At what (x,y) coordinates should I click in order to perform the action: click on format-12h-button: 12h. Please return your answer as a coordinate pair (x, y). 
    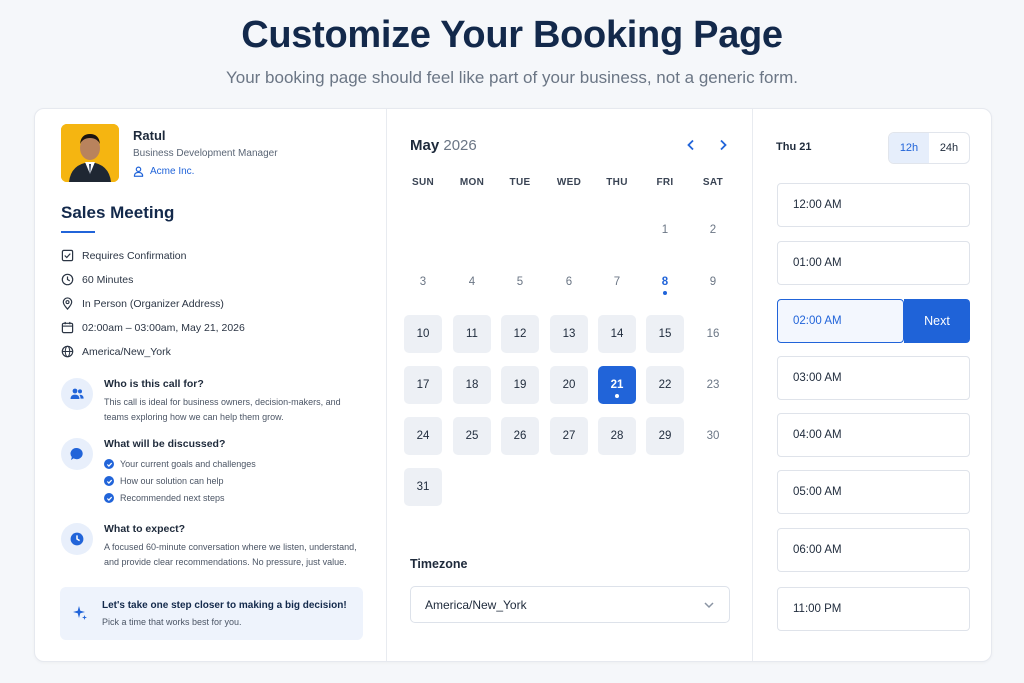
    Looking at the image, I should click on (909, 148).